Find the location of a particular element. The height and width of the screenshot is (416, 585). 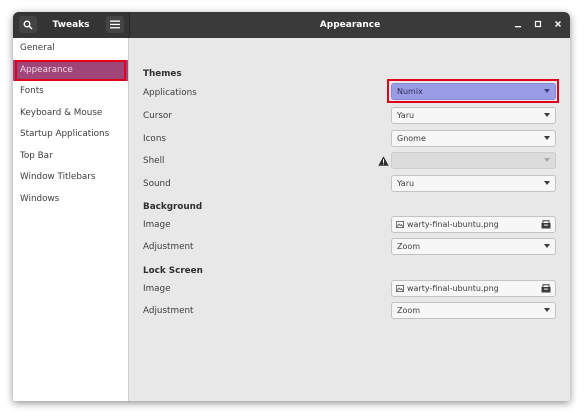

sidebar-item-startup-applications: Startup Applications is located at coordinates (70, 135).